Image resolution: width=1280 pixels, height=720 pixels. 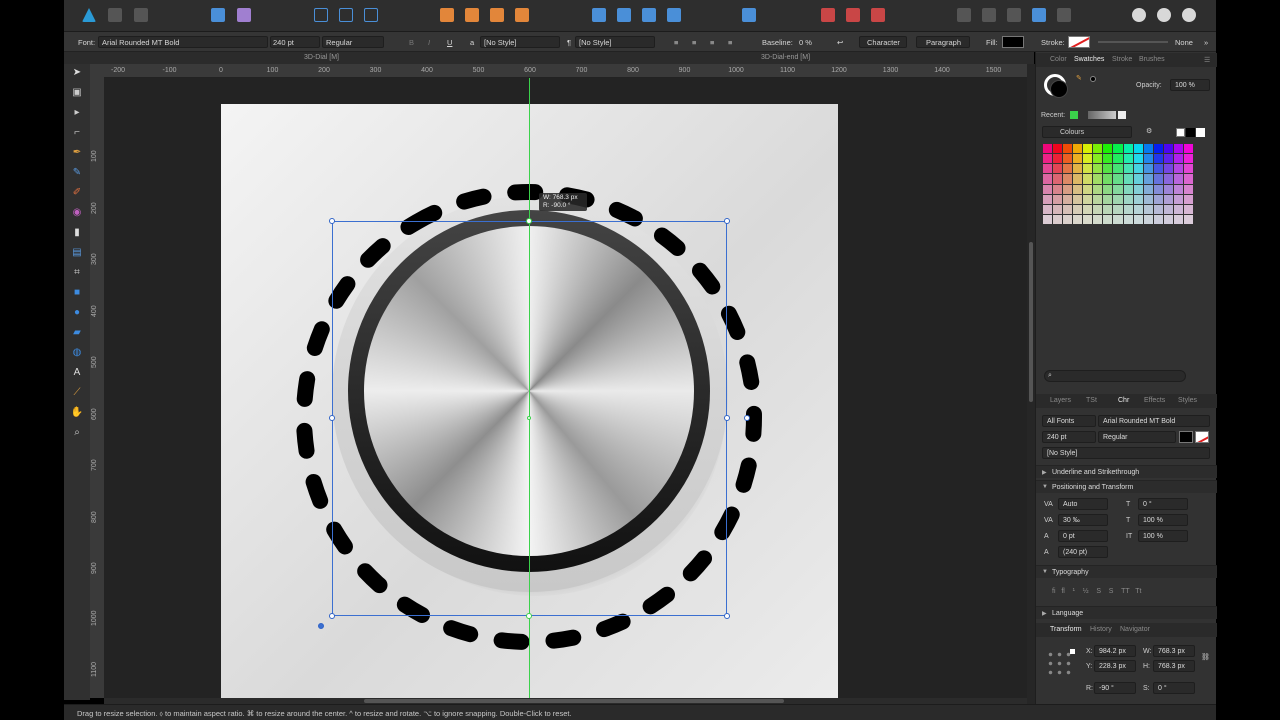 What do you see at coordinates (1115, 651) in the screenshot?
I see `x-field: 984.2 px` at bounding box center [1115, 651].